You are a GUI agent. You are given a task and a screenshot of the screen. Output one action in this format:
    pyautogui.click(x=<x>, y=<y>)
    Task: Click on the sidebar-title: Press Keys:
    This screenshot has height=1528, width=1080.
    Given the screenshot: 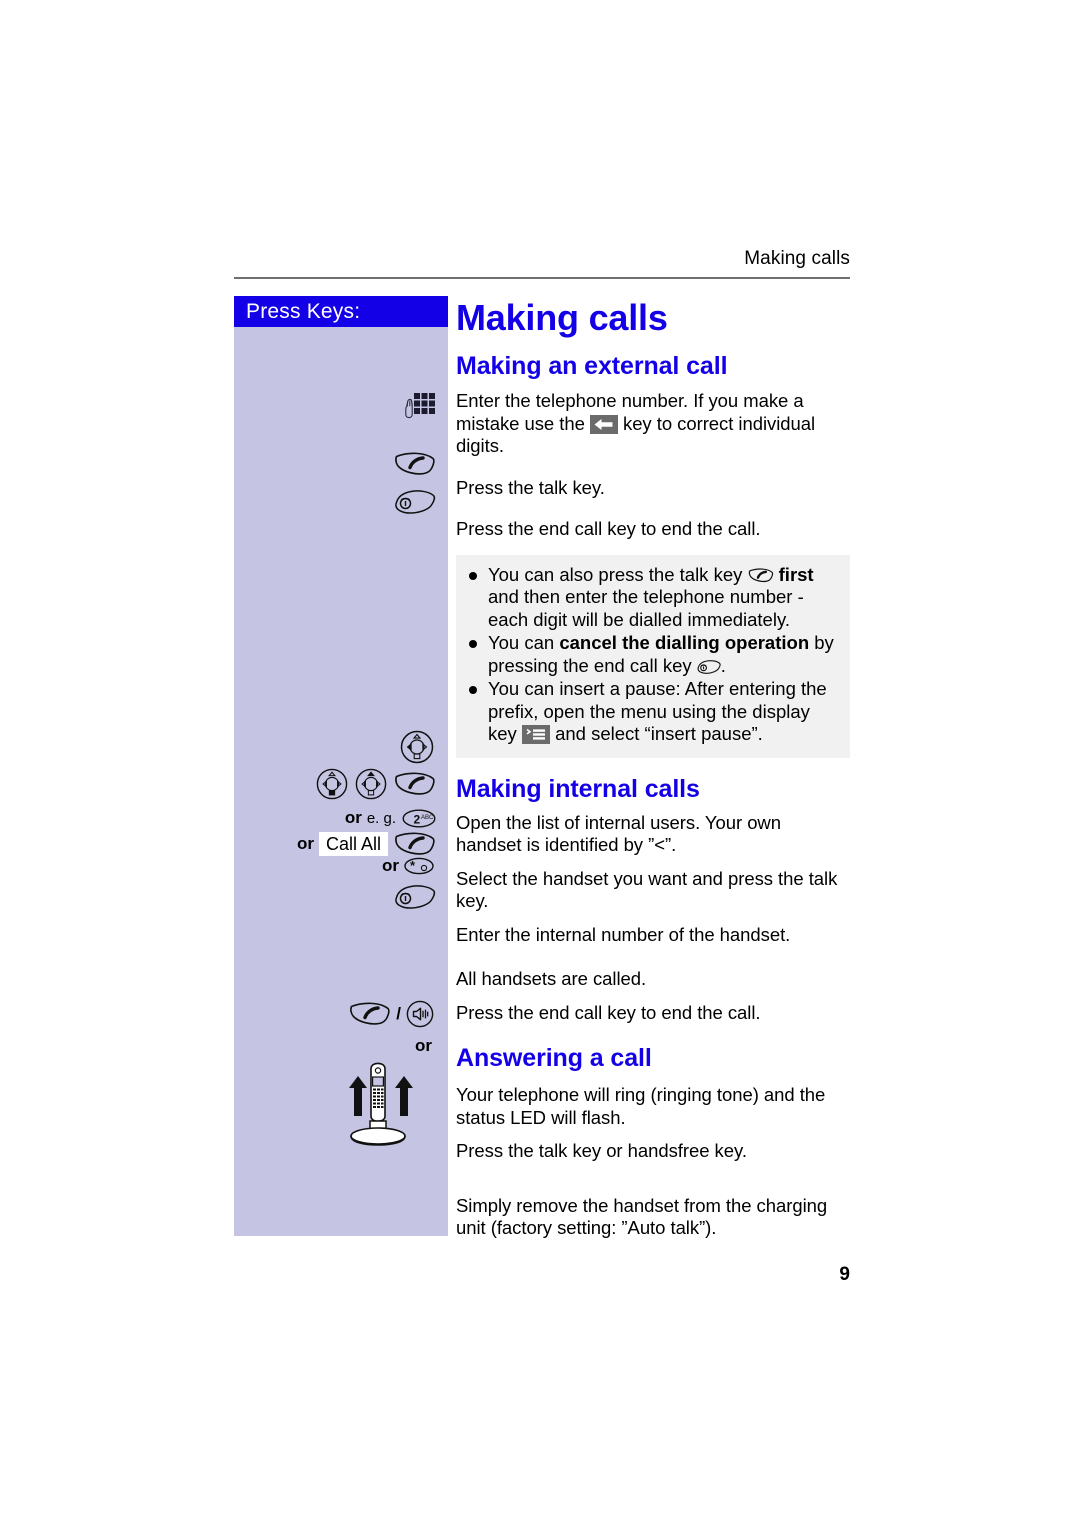 What is the action you would take?
    pyautogui.click(x=341, y=311)
    